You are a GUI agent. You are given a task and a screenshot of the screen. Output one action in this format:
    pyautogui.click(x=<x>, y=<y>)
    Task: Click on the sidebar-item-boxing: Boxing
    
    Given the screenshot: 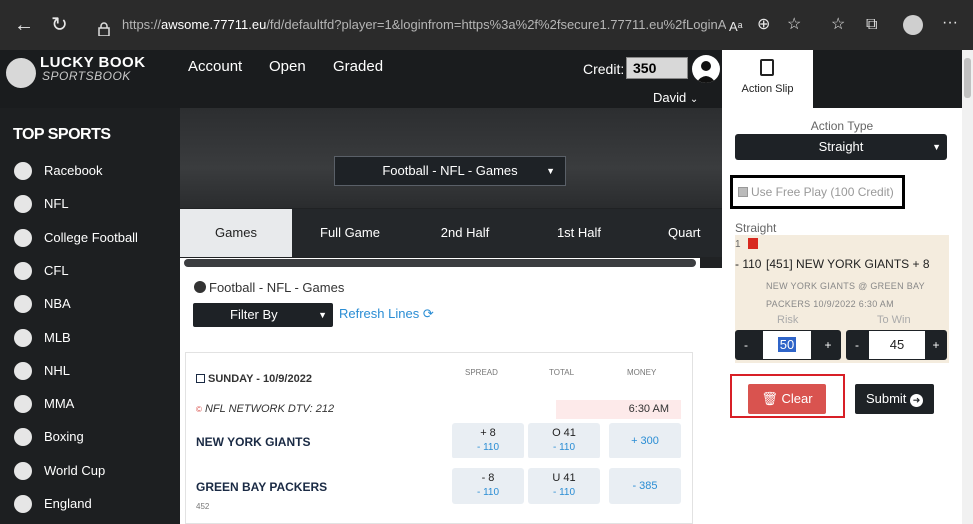 What is the action you would take?
    pyautogui.click(x=97, y=437)
    